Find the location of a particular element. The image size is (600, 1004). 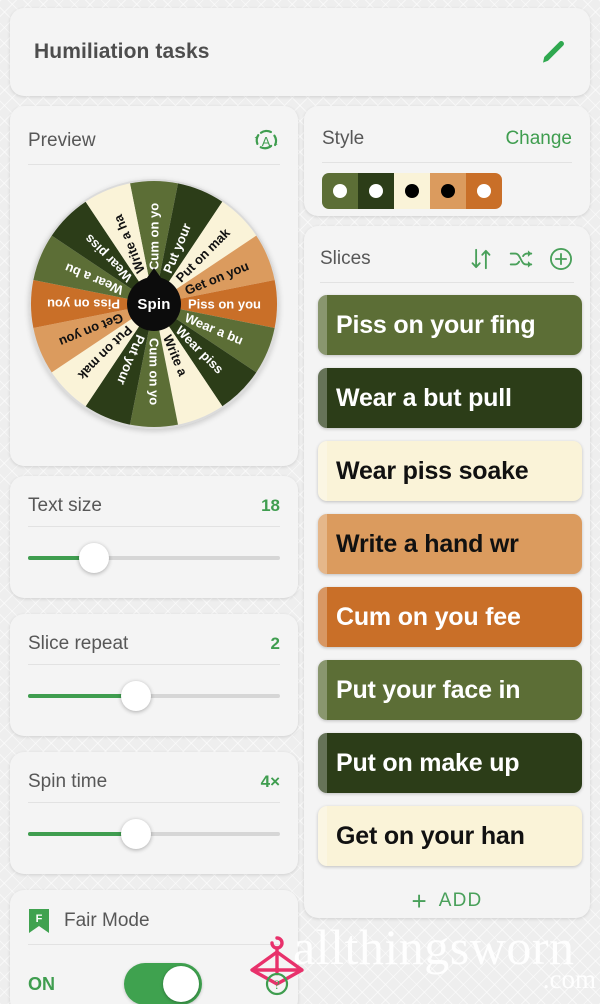

slice-item-label: Put your face in is located at coordinates (428, 689).